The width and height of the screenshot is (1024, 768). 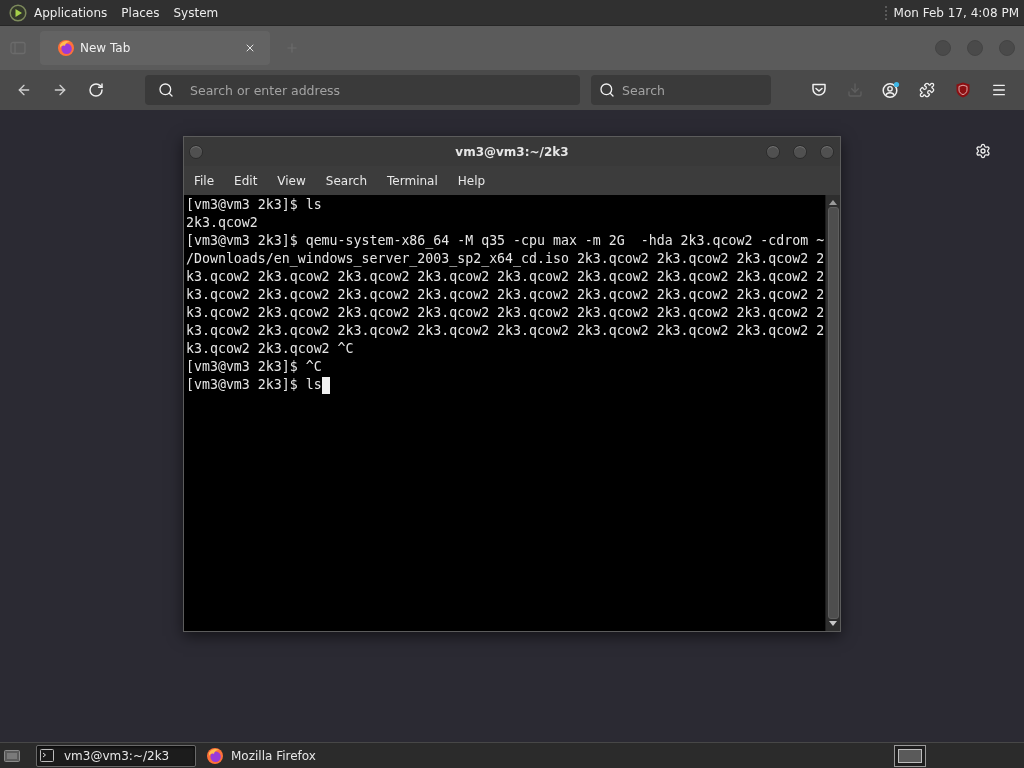 What do you see at coordinates (106, 48) in the screenshot?
I see `tab-title: New Tab` at bounding box center [106, 48].